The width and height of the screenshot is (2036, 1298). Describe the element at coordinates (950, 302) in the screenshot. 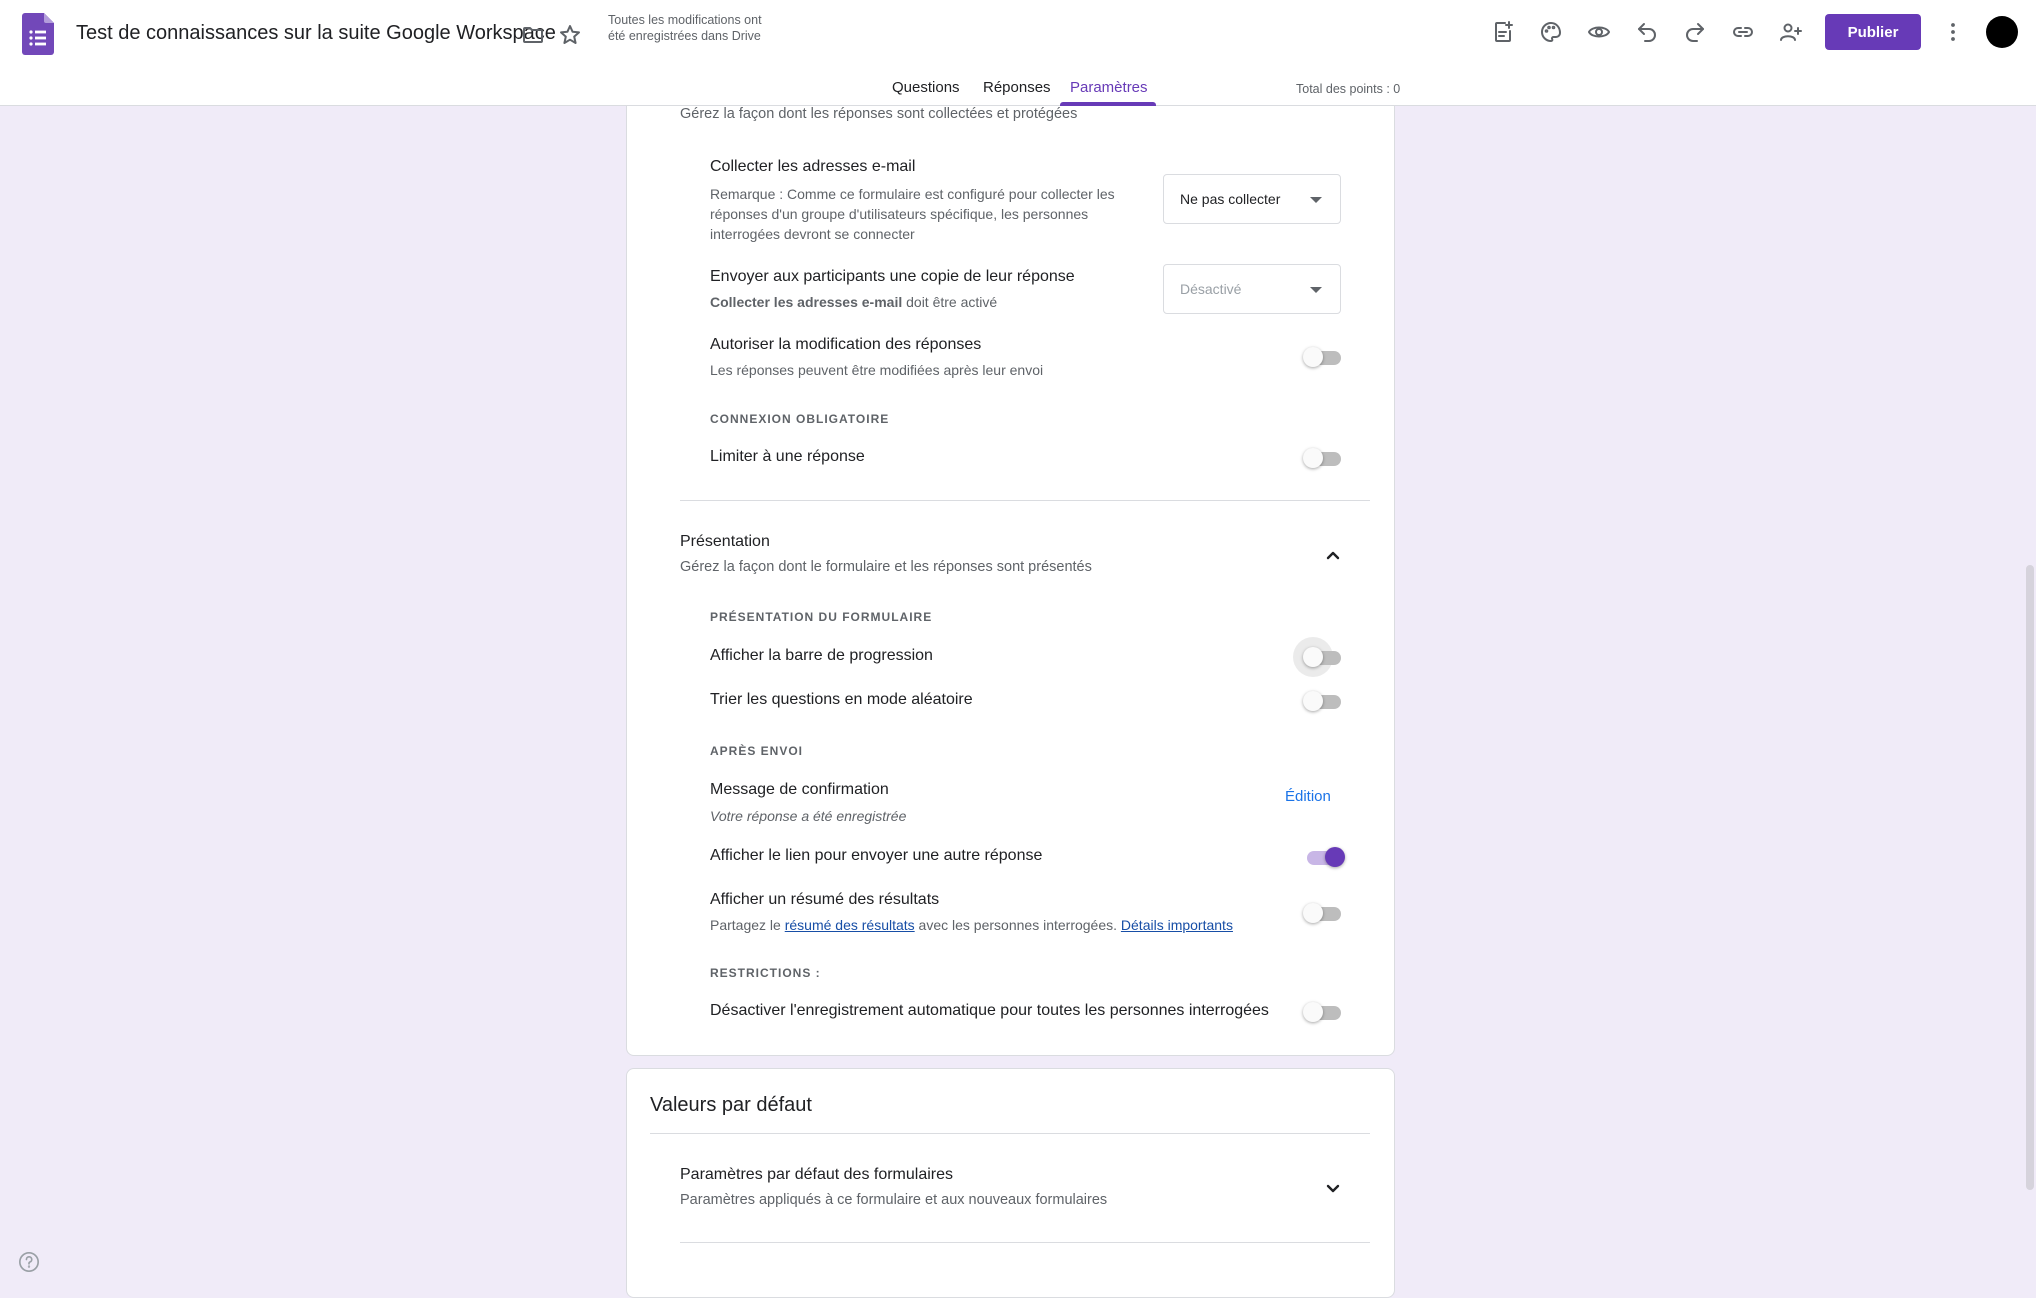

I see `send-copy-desc-rest: doit être activé` at that location.